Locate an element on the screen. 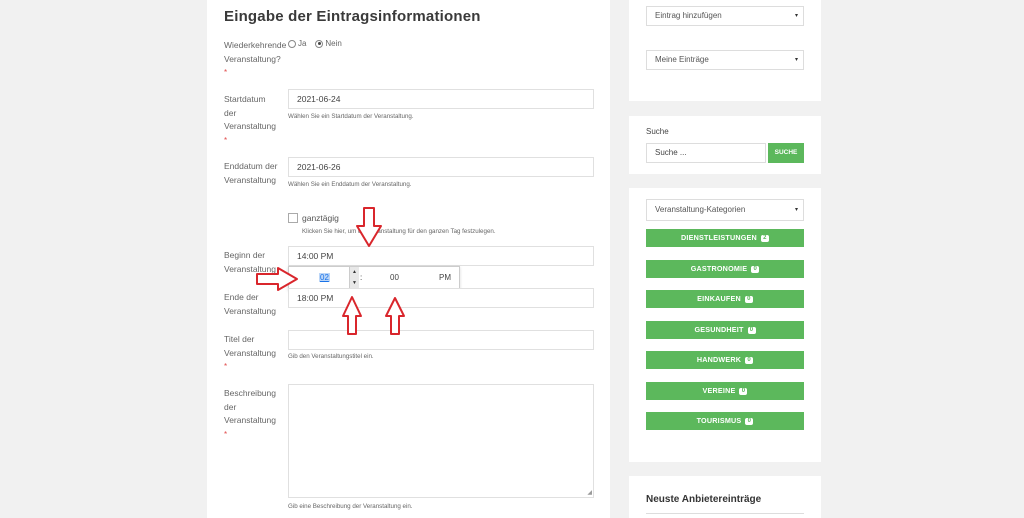 This screenshot has height=518, width=1024. arrow-down-icon is located at coordinates (369, 227).